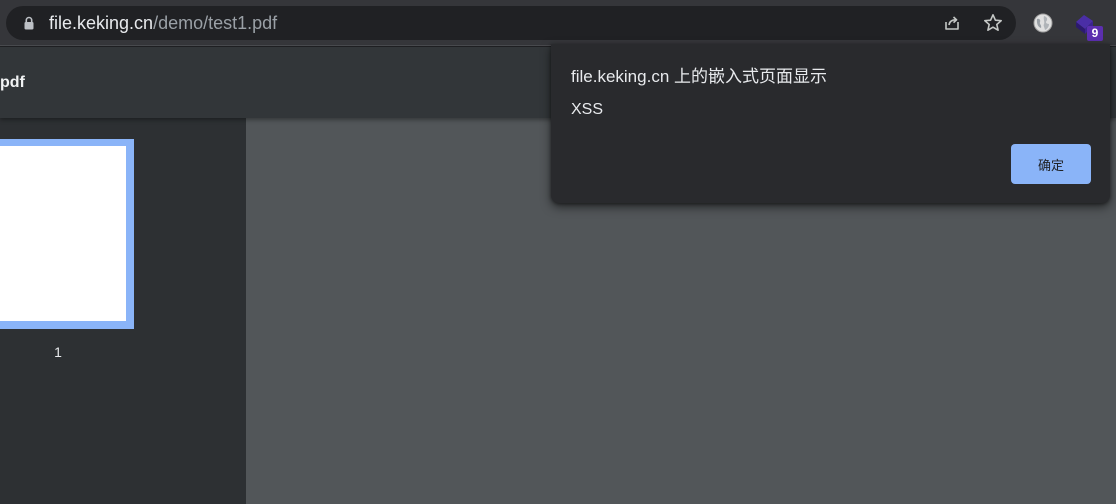  What do you see at coordinates (587, 109) in the screenshot?
I see `dialog-message: XSS` at bounding box center [587, 109].